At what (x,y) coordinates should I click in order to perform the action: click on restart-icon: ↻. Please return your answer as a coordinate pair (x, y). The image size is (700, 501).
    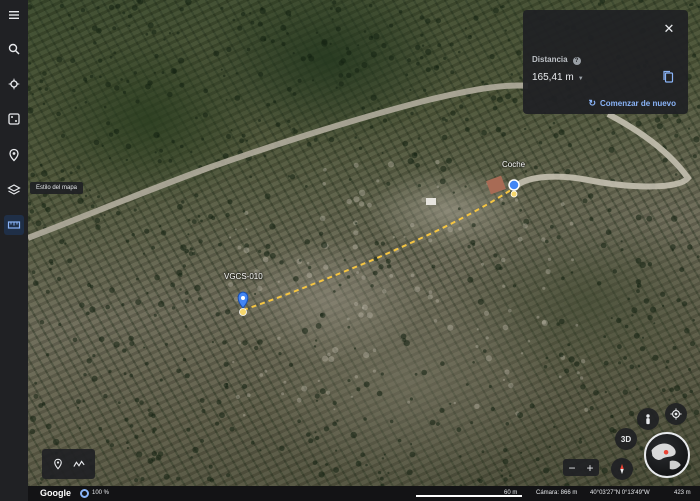
    Looking at the image, I should click on (592, 103).